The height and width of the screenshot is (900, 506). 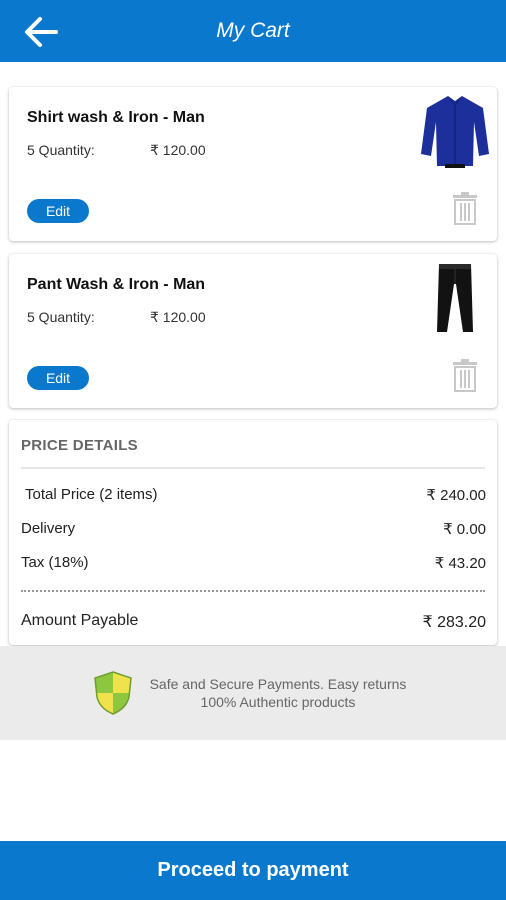 What do you see at coordinates (253, 591) in the screenshot?
I see `dotted-divider` at bounding box center [253, 591].